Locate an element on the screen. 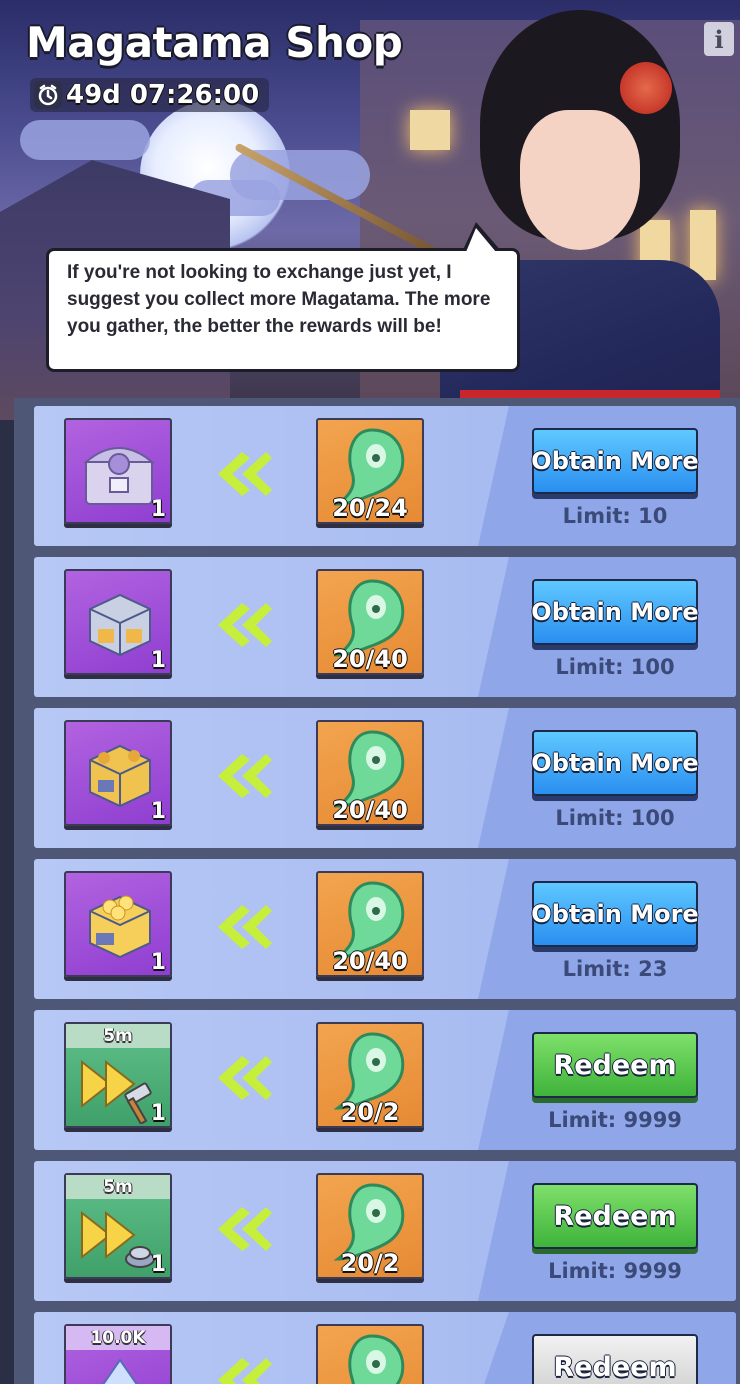 Image resolution: width=740 pixels, height=1384 pixels. reward-tag: 10.0K is located at coordinates (118, 1338).